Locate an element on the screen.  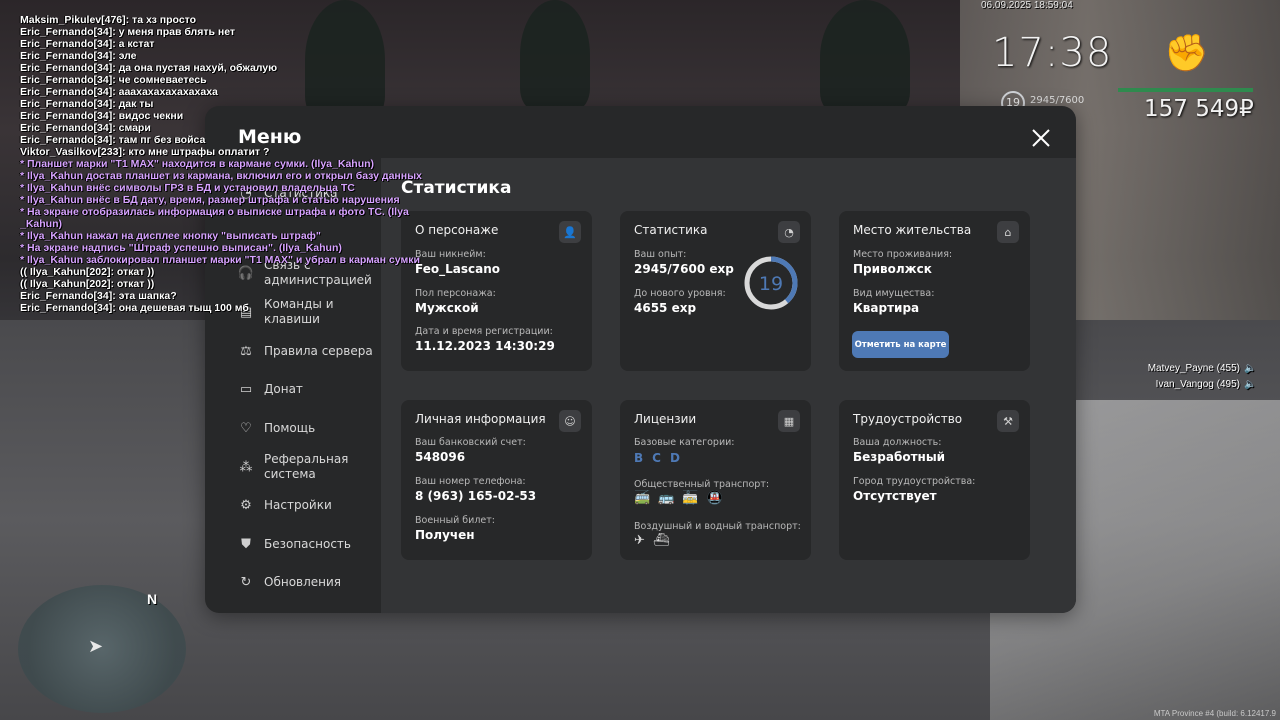
category-d: D is located at coordinates (674, 458).